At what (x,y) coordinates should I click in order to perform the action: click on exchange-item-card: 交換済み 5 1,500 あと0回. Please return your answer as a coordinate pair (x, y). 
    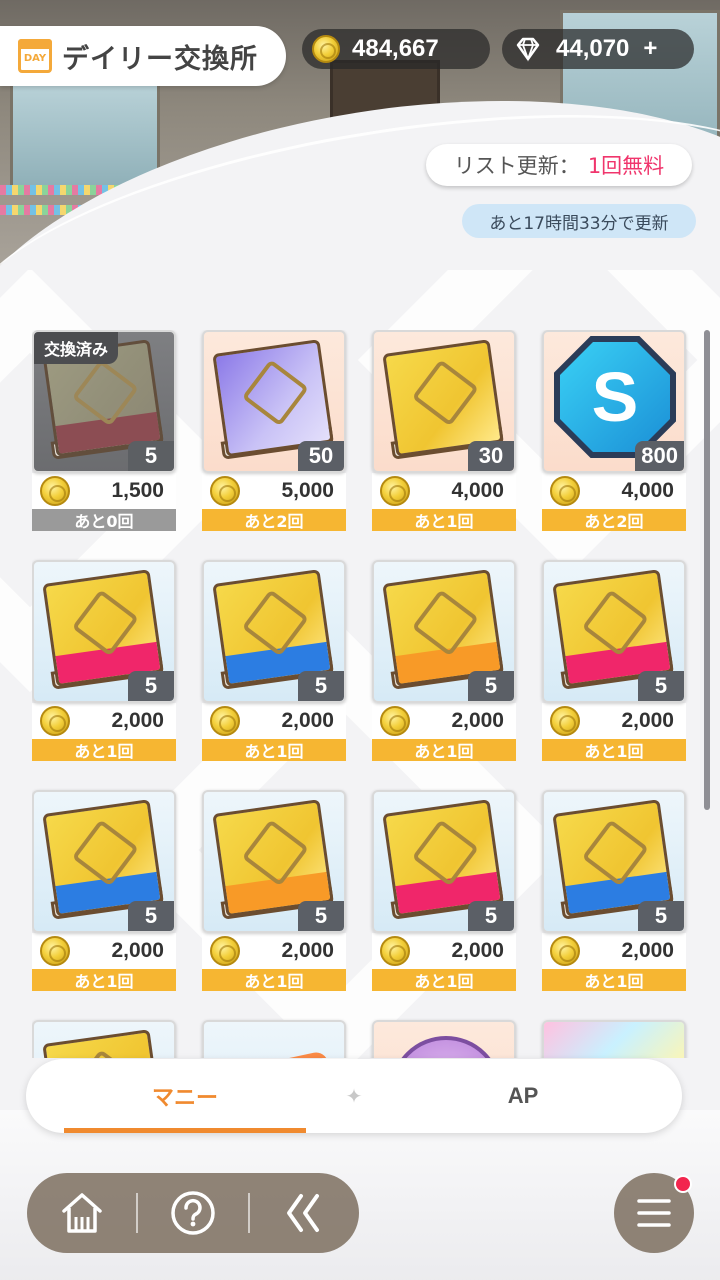
    Looking at the image, I should click on (104, 431).